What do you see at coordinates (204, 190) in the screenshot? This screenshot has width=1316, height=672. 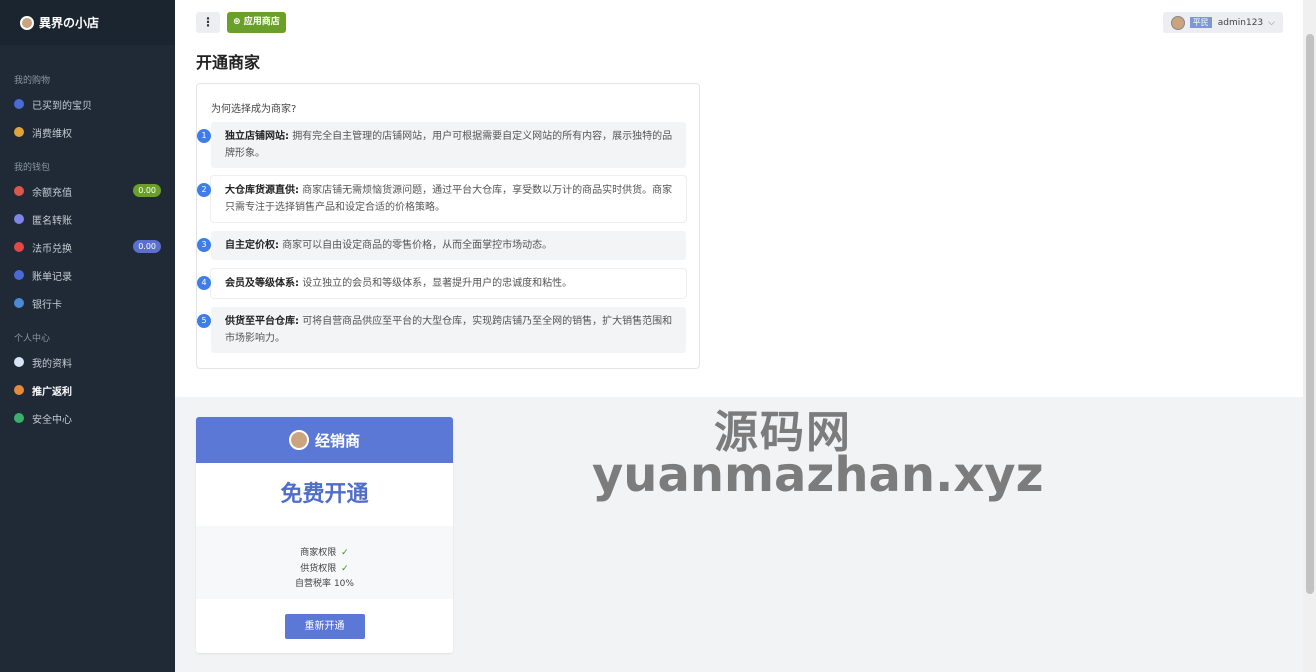 I see `benefit-number: 2` at bounding box center [204, 190].